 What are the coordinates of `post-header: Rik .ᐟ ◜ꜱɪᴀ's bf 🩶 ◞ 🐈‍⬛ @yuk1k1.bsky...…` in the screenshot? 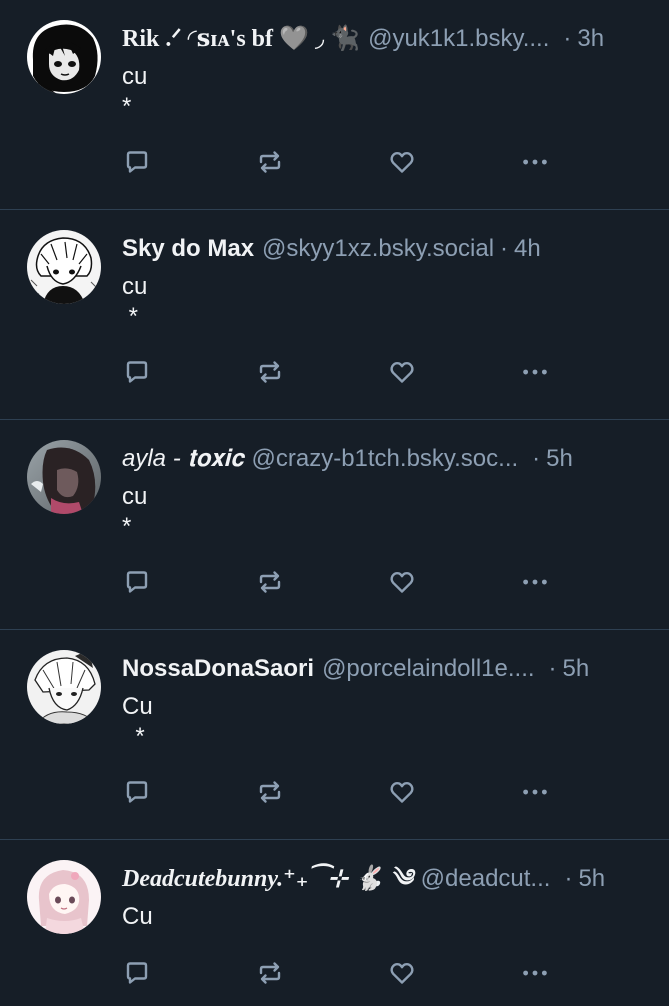 It's located at (382, 39).